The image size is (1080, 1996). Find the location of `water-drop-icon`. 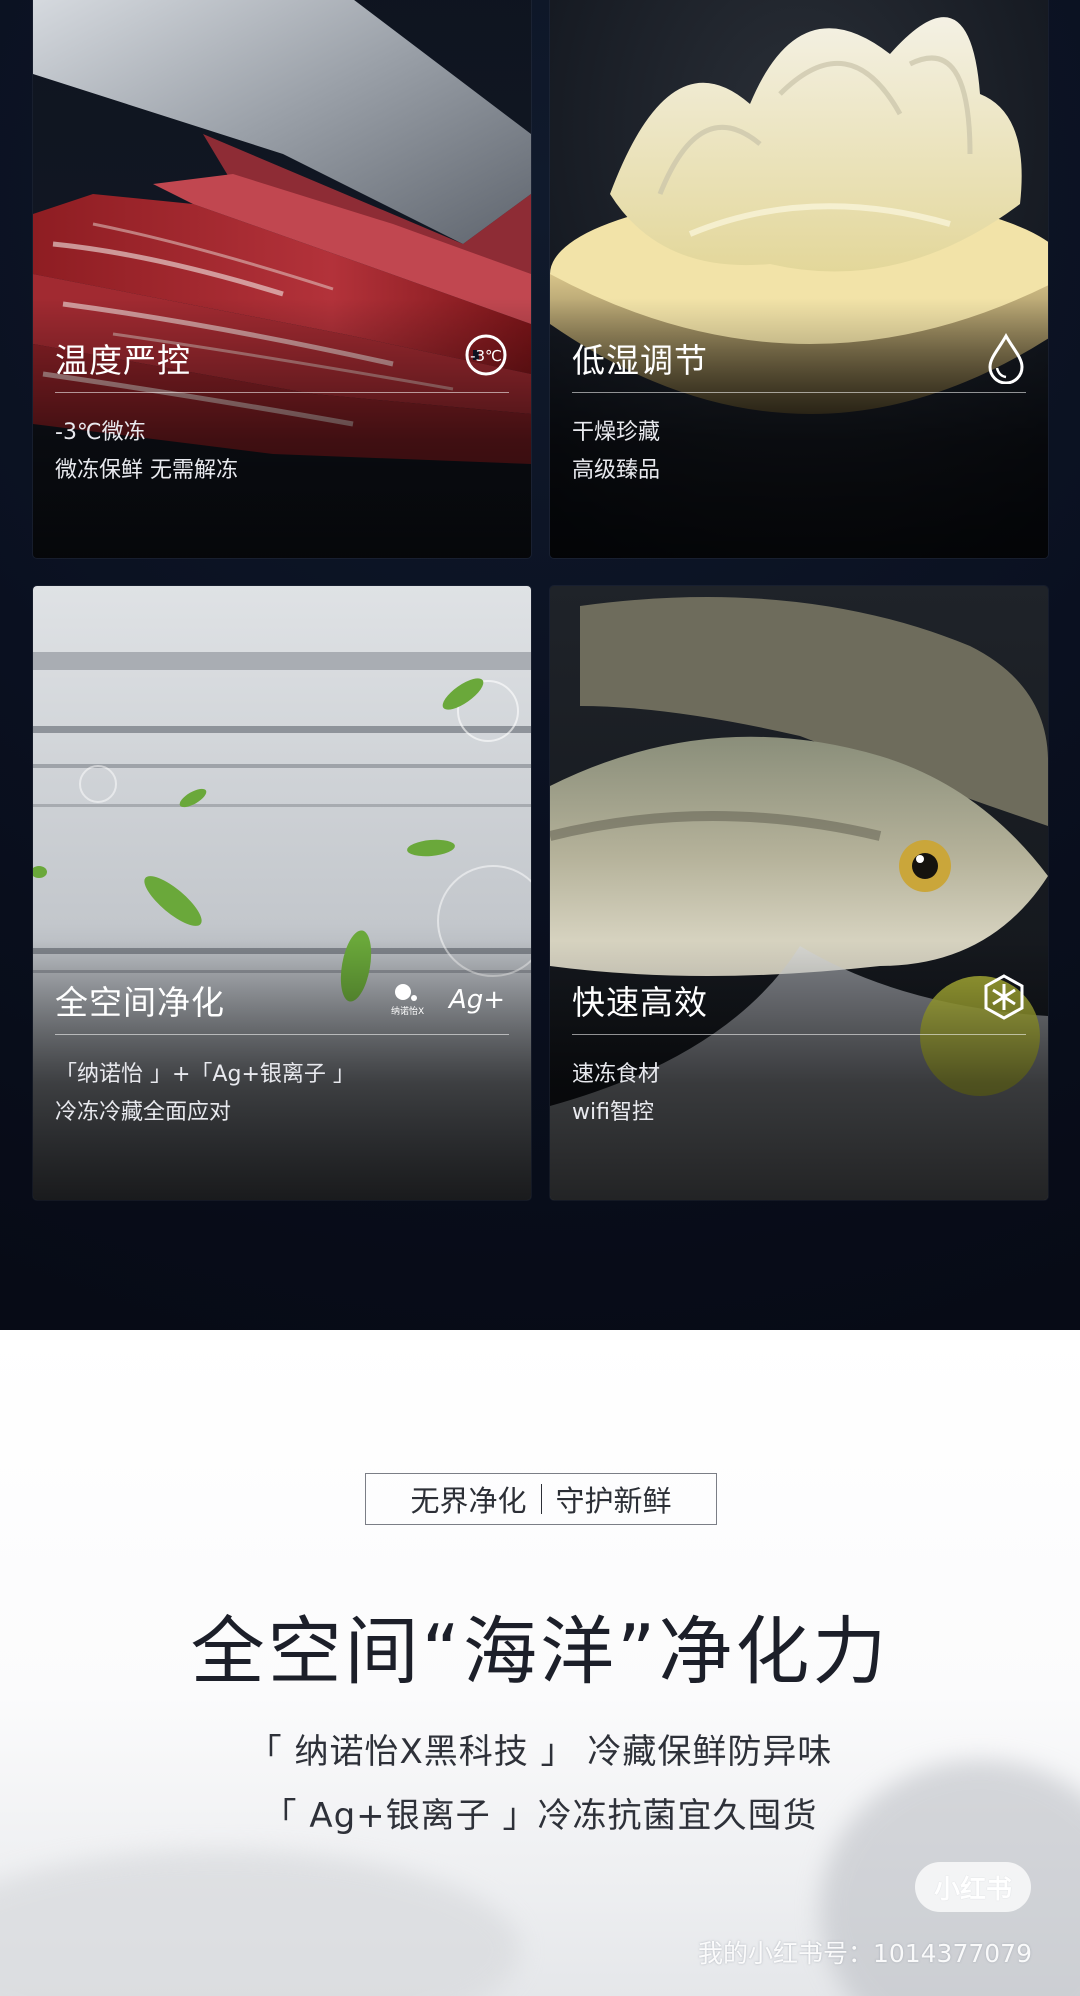

water-drop-icon is located at coordinates (1006, 361).